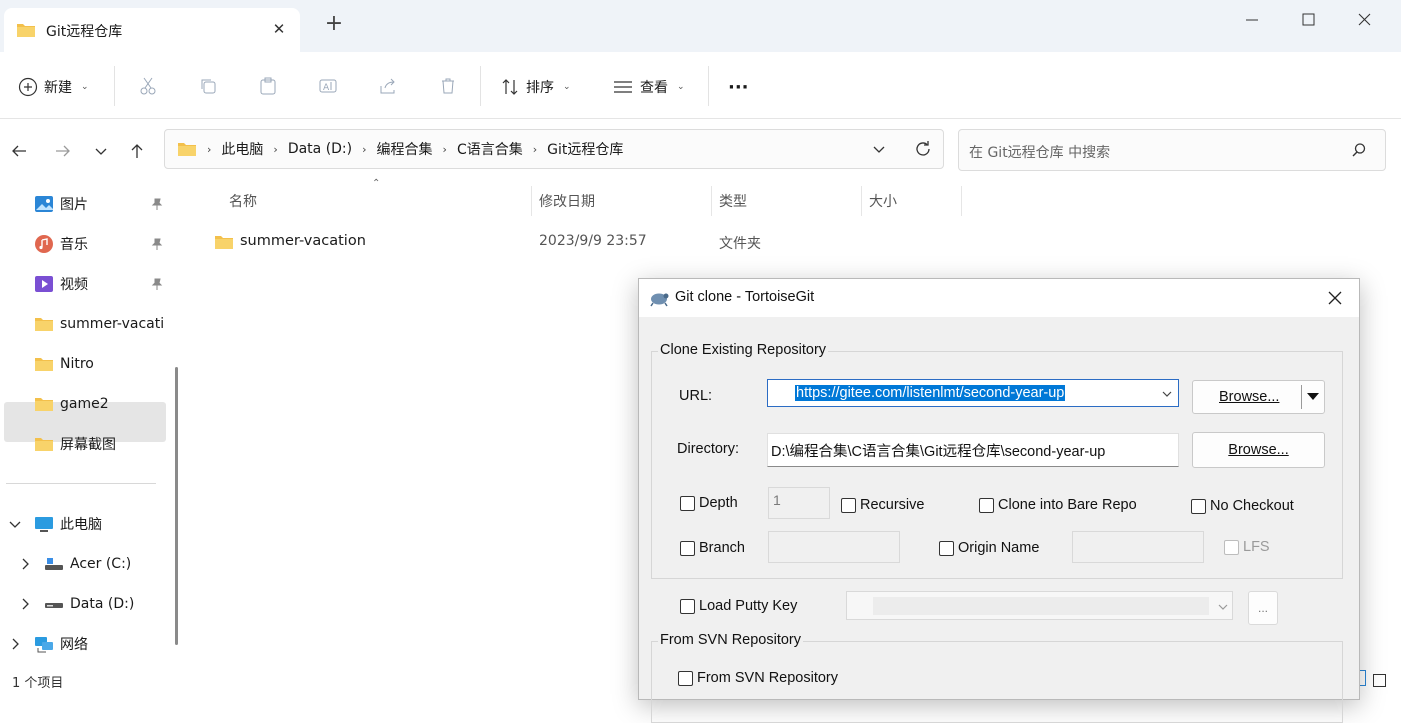 This screenshot has height=723, width=1401. I want to click on column-header-name: 名称, so click(243, 201).